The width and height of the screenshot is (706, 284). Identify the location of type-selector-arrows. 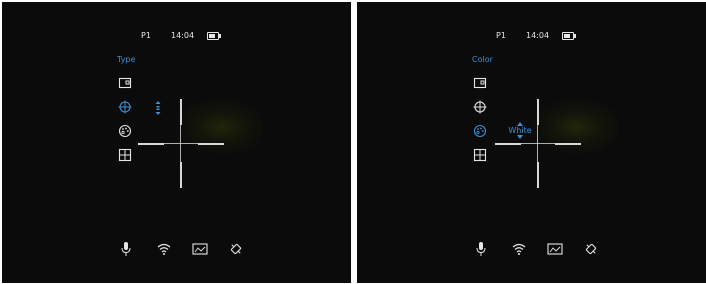
(158, 109).